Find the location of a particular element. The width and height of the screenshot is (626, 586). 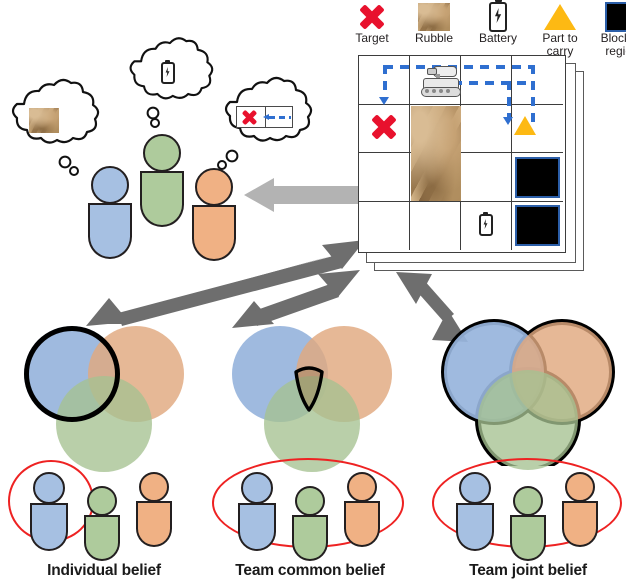

map-rubble-region is located at coordinates (436, 153).